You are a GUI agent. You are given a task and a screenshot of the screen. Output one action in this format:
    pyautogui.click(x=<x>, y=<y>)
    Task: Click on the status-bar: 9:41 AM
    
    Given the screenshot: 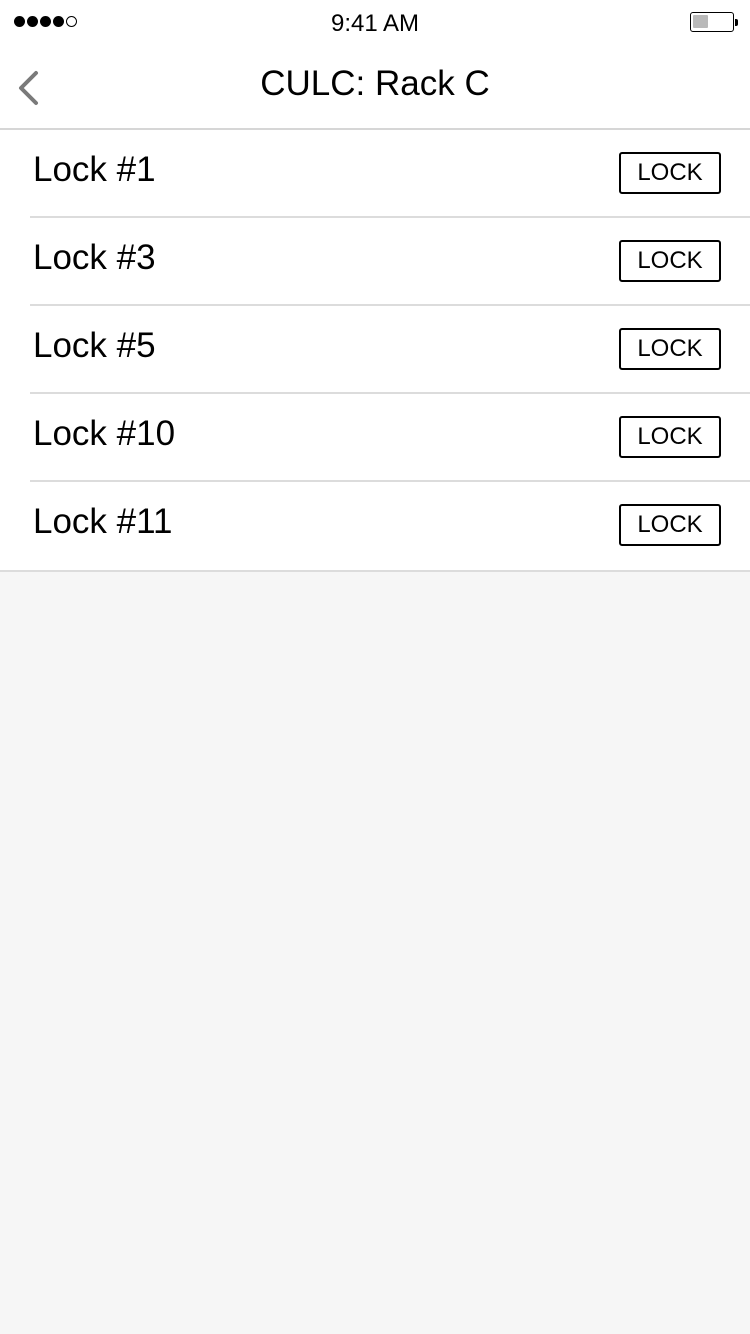 What is the action you would take?
    pyautogui.click(x=375, y=25)
    